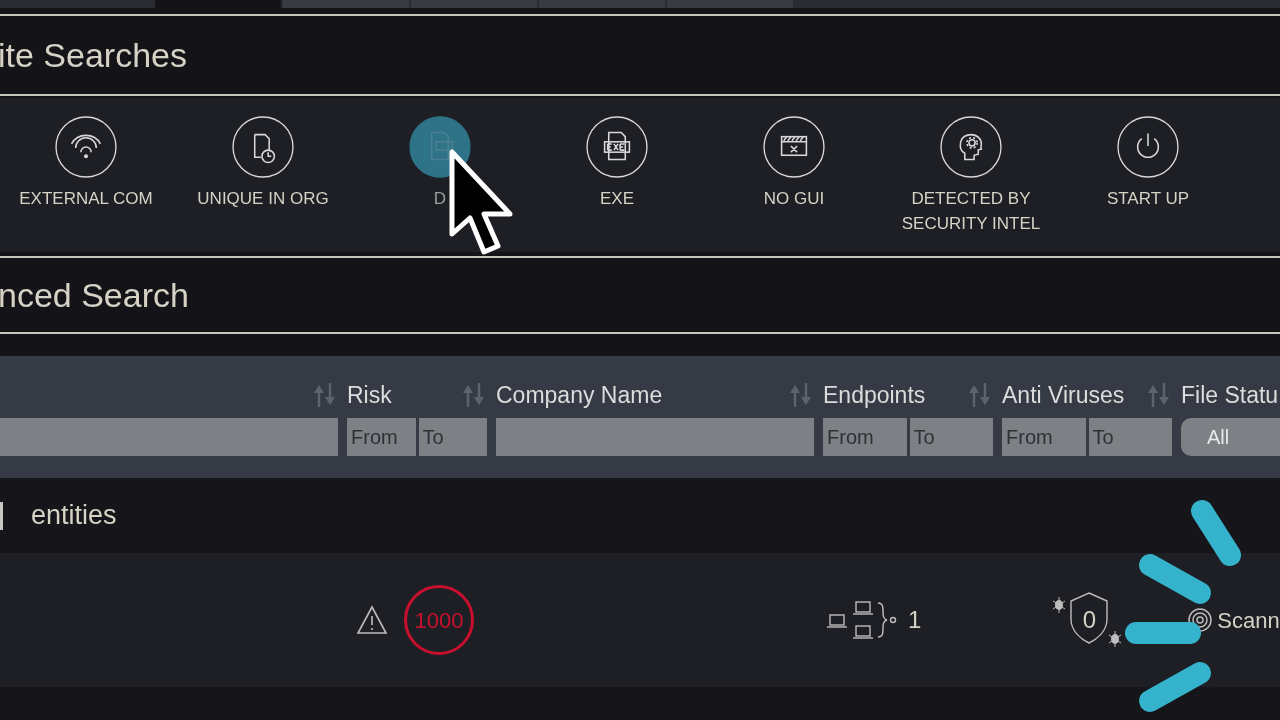 This screenshot has height=720, width=1280. I want to click on favorite-search-label: UNIQUE IN ORG, so click(263, 199).